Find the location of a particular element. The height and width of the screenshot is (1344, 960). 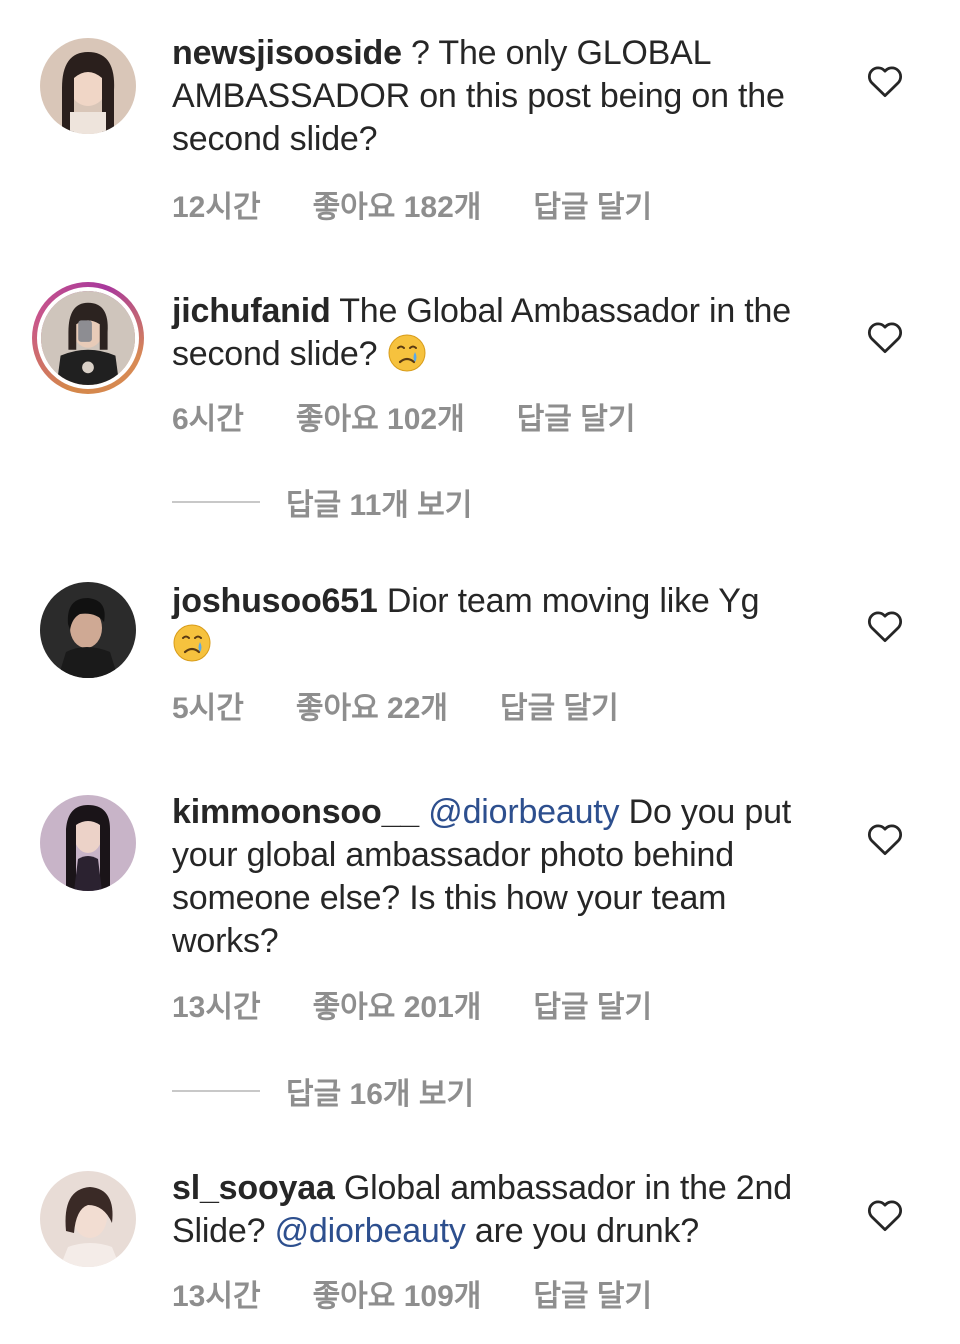

comment-username: jichufanid is located at coordinates (251, 311).